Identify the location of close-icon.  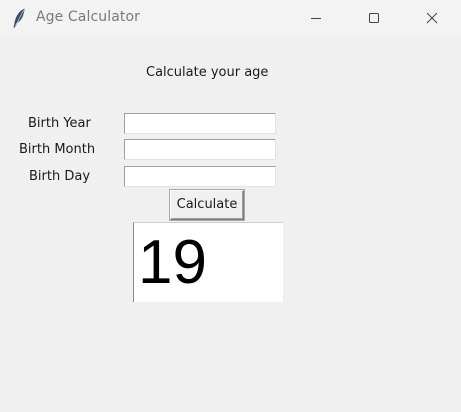
(432, 18).